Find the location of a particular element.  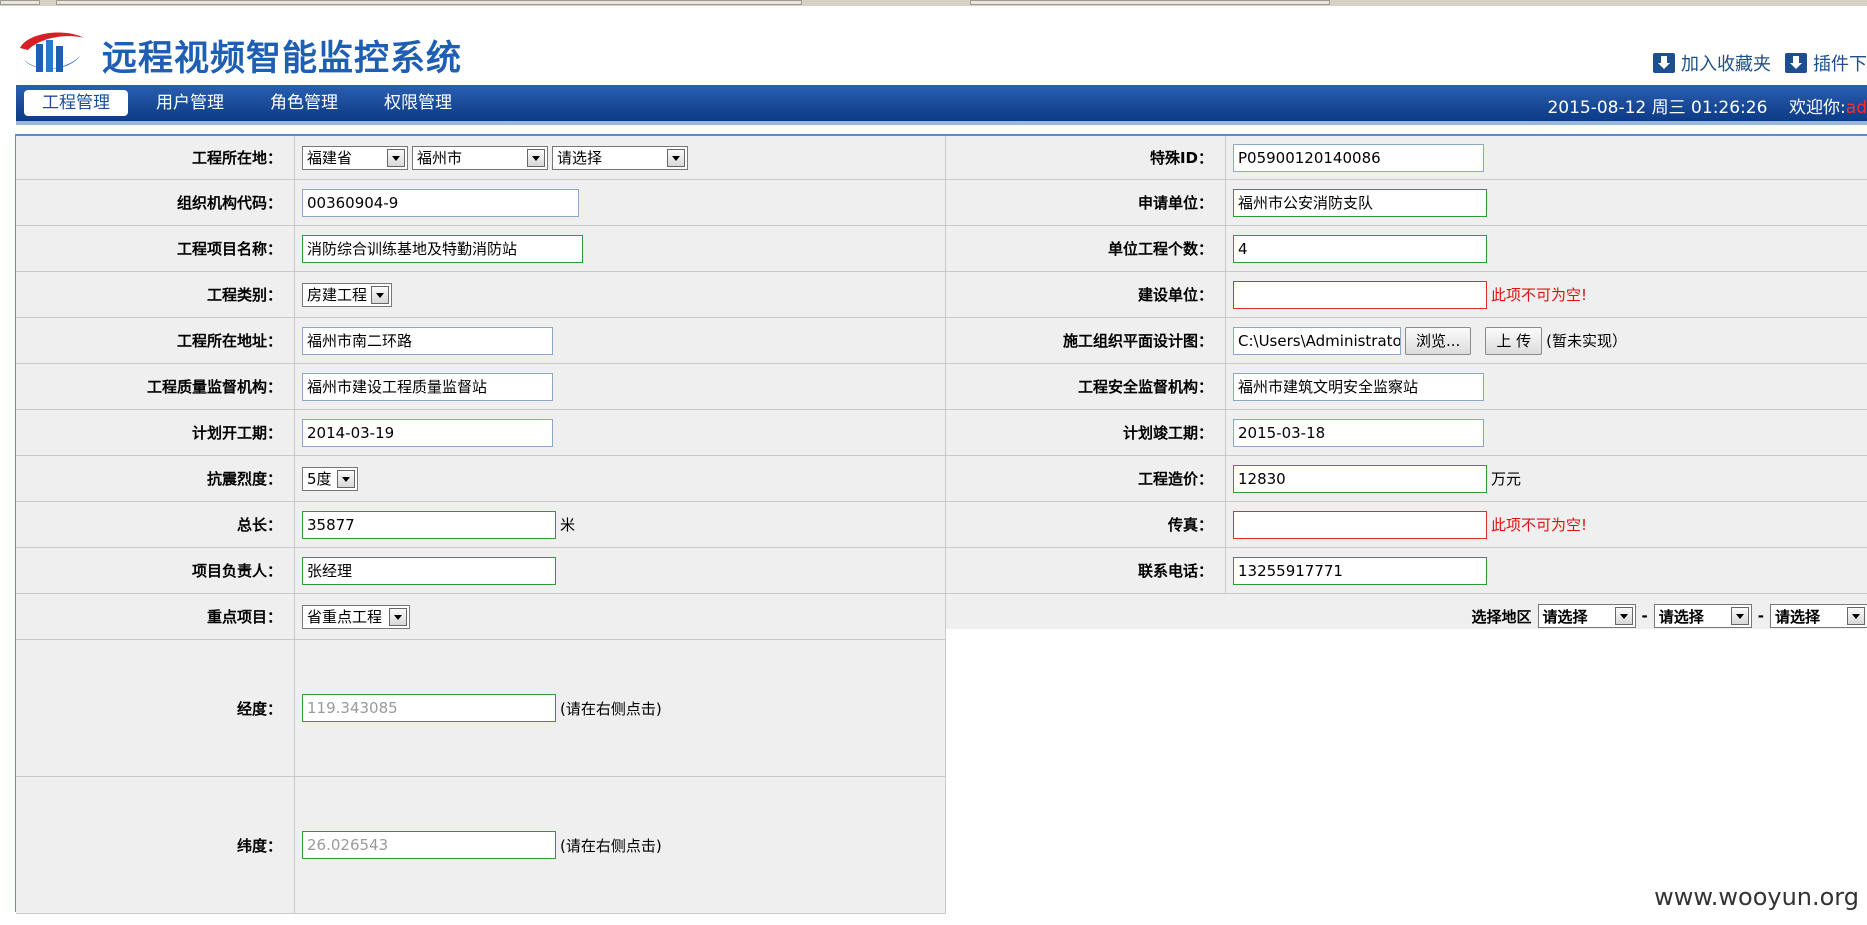

logo-icon is located at coordinates (52, 52).